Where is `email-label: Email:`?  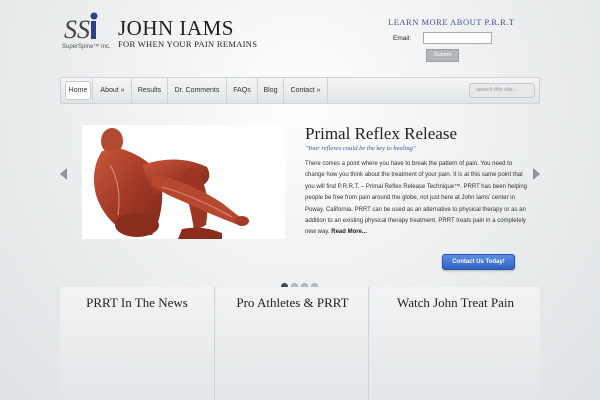 email-label: Email: is located at coordinates (402, 38).